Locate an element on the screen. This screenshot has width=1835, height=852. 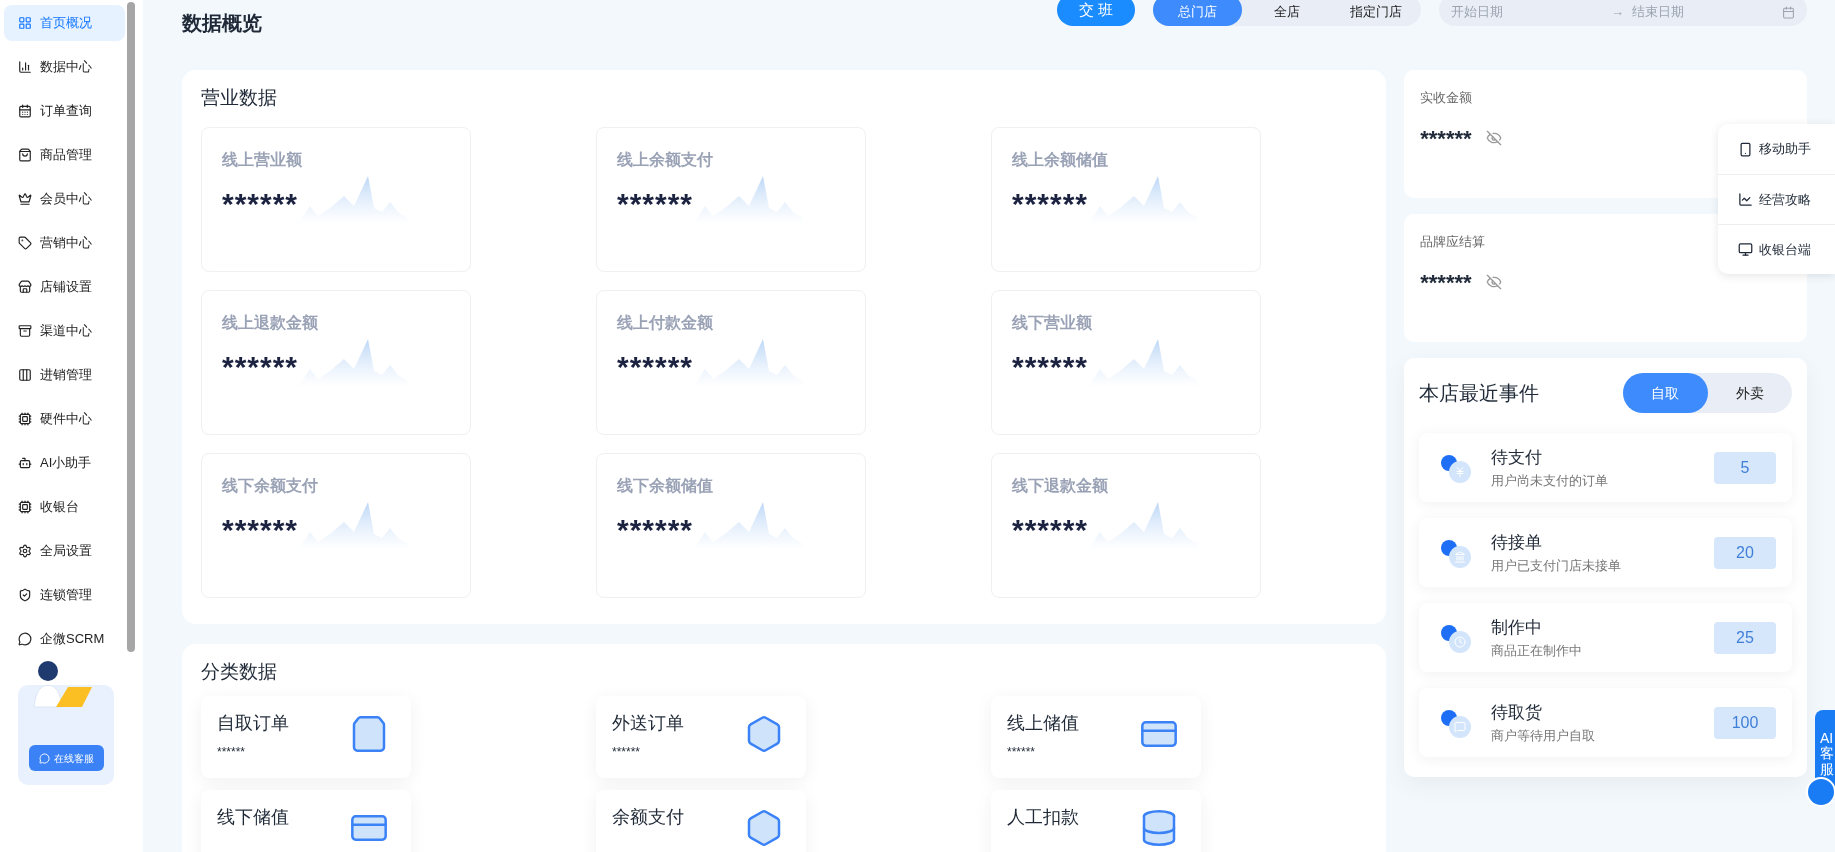
metric-label: 线上余额储值 is located at coordinates (1060, 159).